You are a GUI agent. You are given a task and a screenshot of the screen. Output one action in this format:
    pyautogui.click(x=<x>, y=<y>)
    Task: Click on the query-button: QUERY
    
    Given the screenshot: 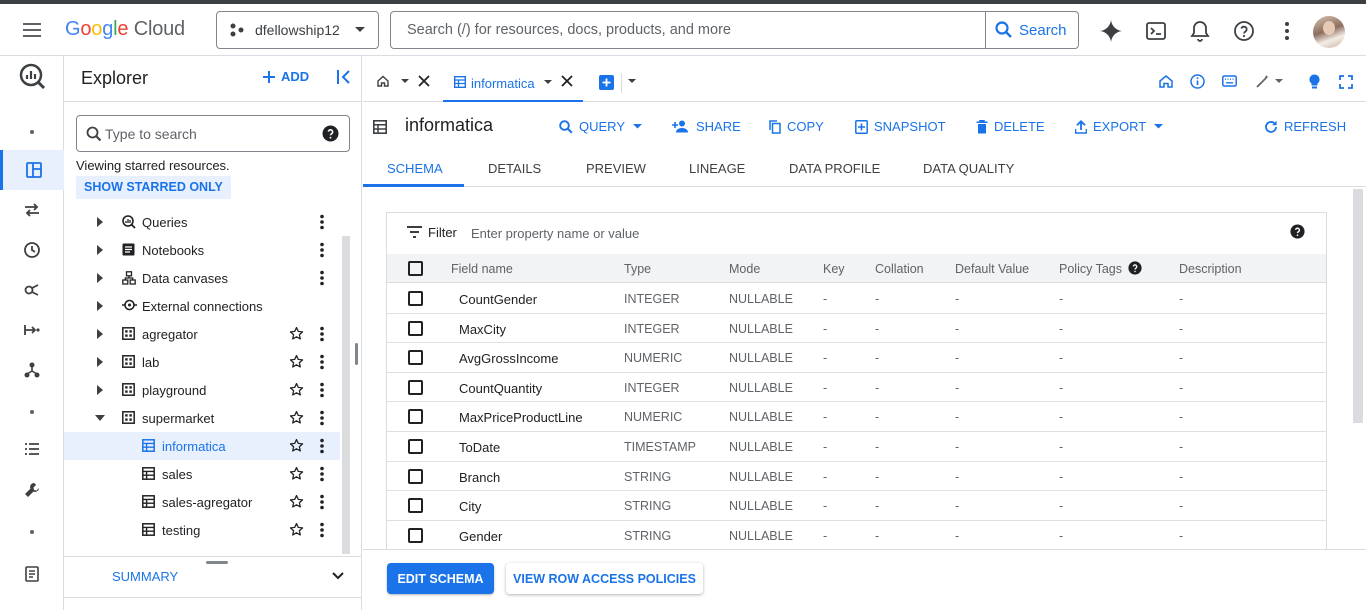 What is the action you would take?
    pyautogui.click(x=600, y=126)
    